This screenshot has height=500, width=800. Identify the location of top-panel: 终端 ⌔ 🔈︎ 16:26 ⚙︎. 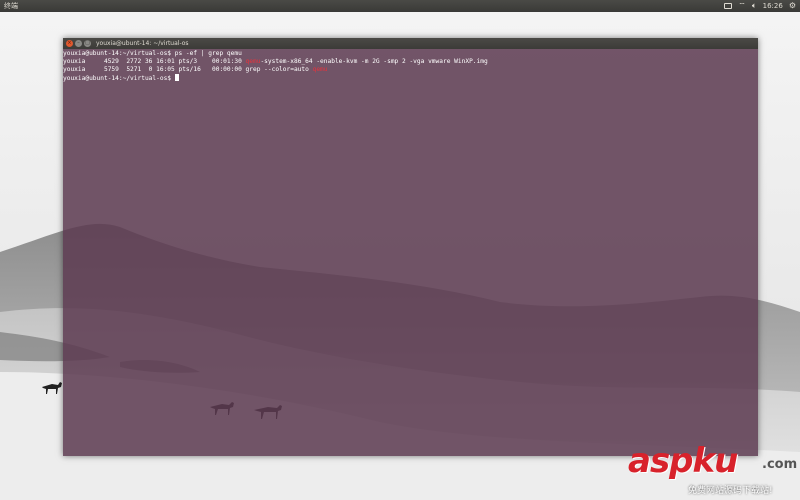
(400, 6).